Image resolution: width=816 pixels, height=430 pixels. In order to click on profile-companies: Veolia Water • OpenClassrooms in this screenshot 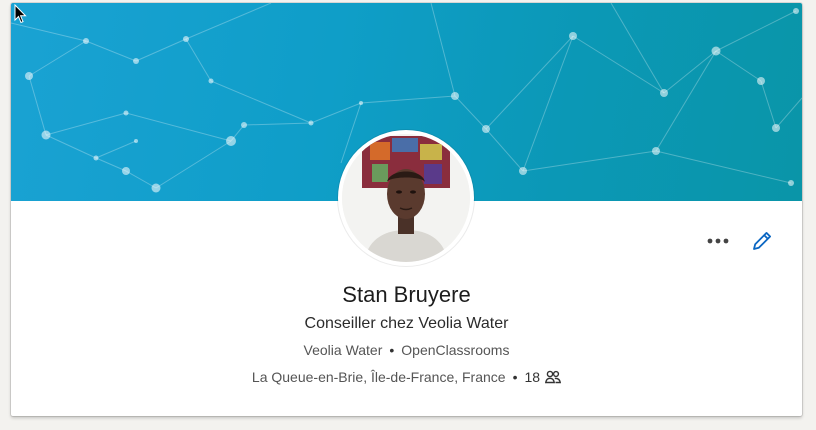, I will do `click(406, 350)`.